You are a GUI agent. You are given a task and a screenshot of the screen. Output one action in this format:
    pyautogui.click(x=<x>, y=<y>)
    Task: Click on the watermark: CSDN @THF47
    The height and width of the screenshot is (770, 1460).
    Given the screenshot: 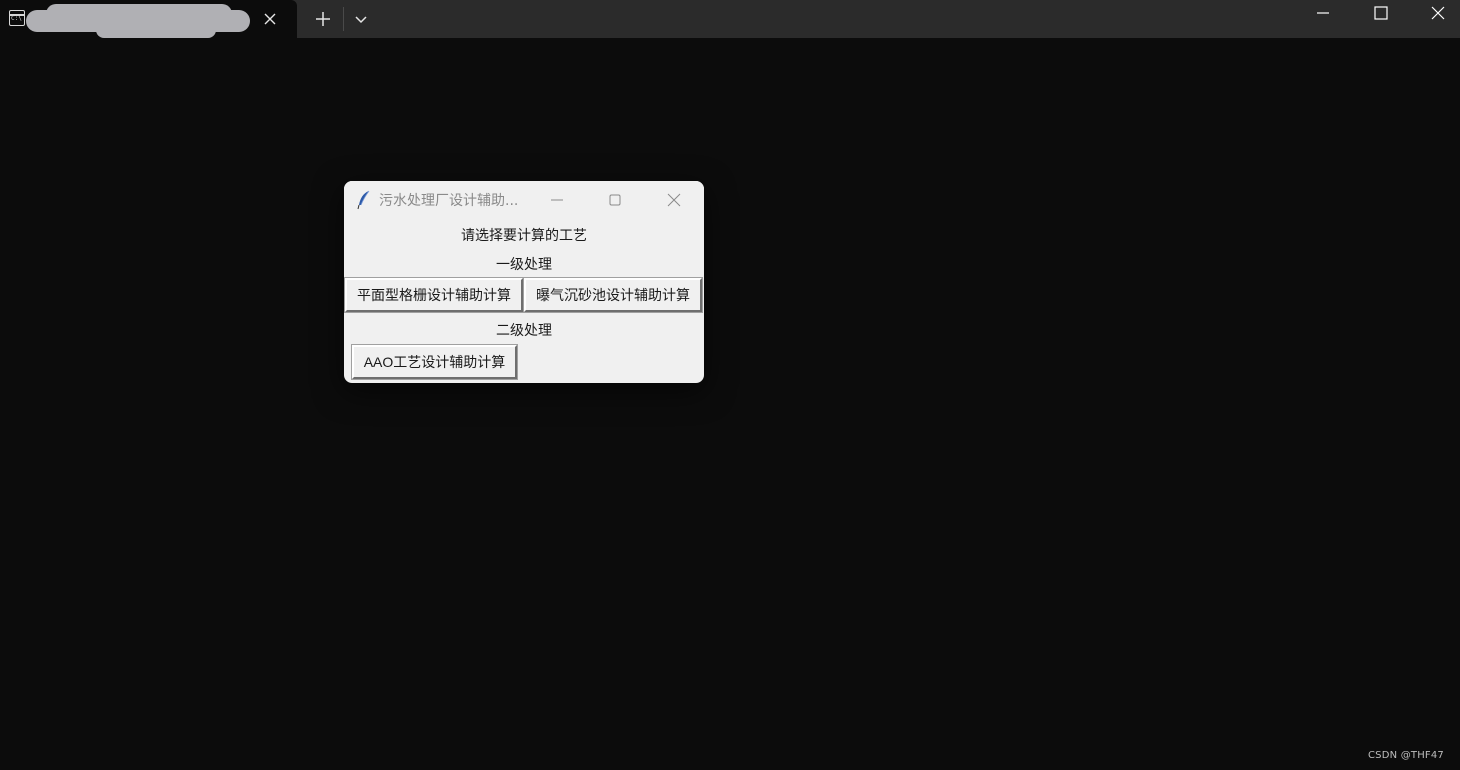 What is the action you would take?
    pyautogui.click(x=1406, y=755)
    